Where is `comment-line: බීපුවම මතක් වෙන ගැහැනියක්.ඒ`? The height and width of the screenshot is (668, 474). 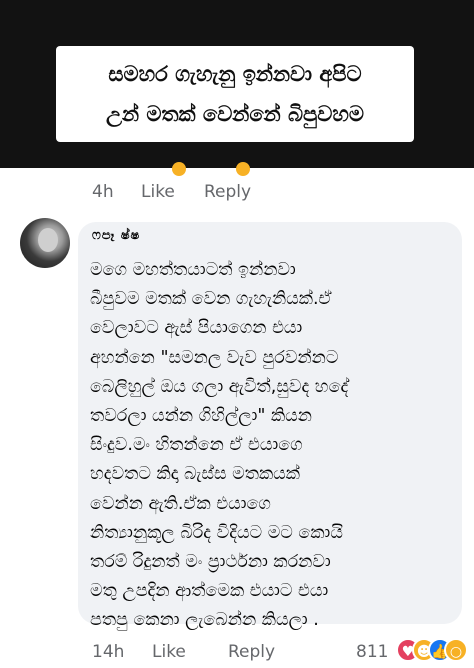 comment-line: බීපුවම මතක් වෙන ගැහැනියක්.ඒ is located at coordinates (211, 299).